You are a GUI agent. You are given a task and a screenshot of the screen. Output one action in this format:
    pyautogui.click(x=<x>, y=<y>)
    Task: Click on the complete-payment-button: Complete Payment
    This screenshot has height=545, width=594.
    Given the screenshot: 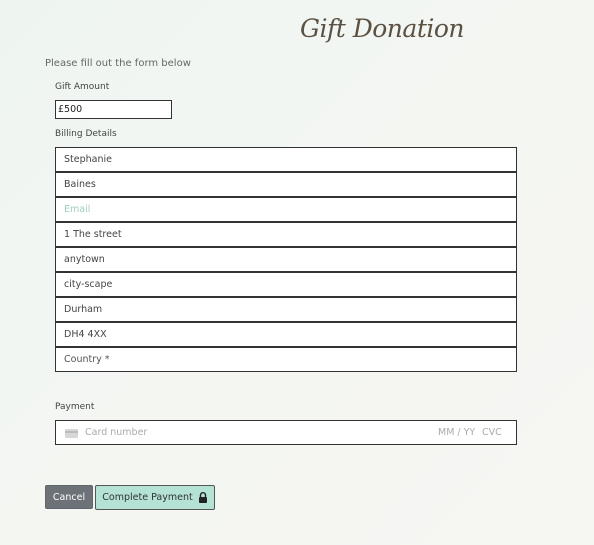 What is the action you would take?
    pyautogui.click(x=155, y=497)
    